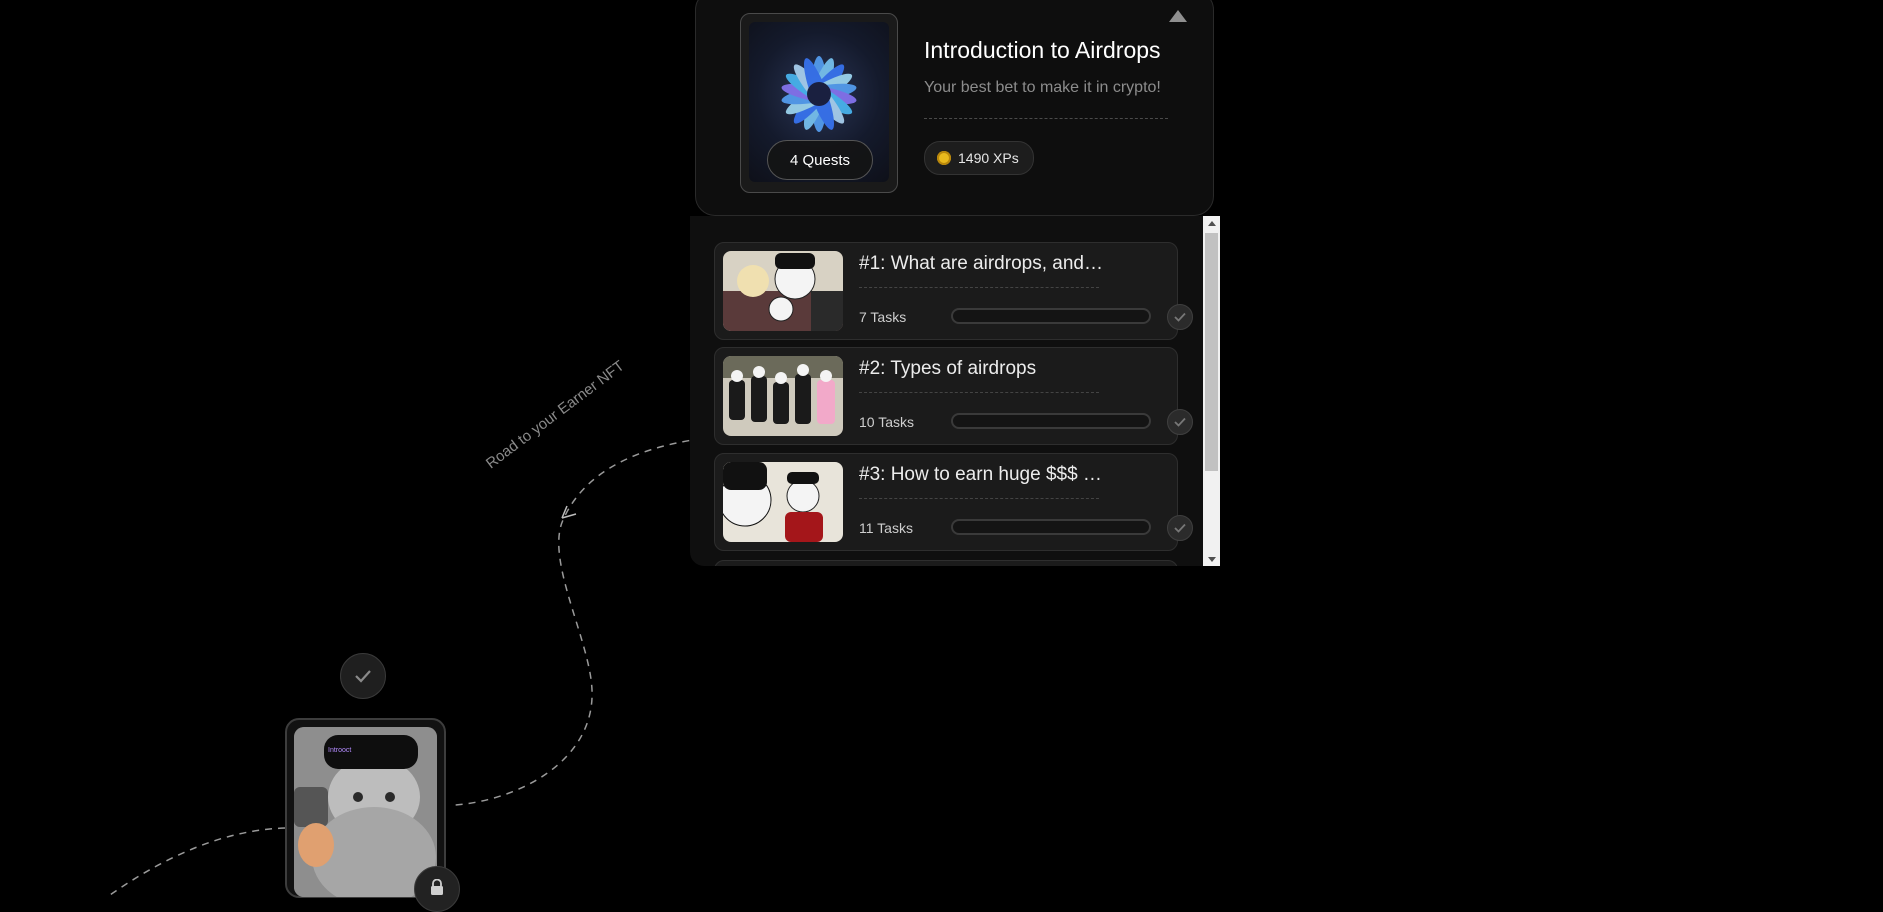  Describe the element at coordinates (883, 317) in the screenshot. I see `quest-task-count: 7 Tasks` at that location.